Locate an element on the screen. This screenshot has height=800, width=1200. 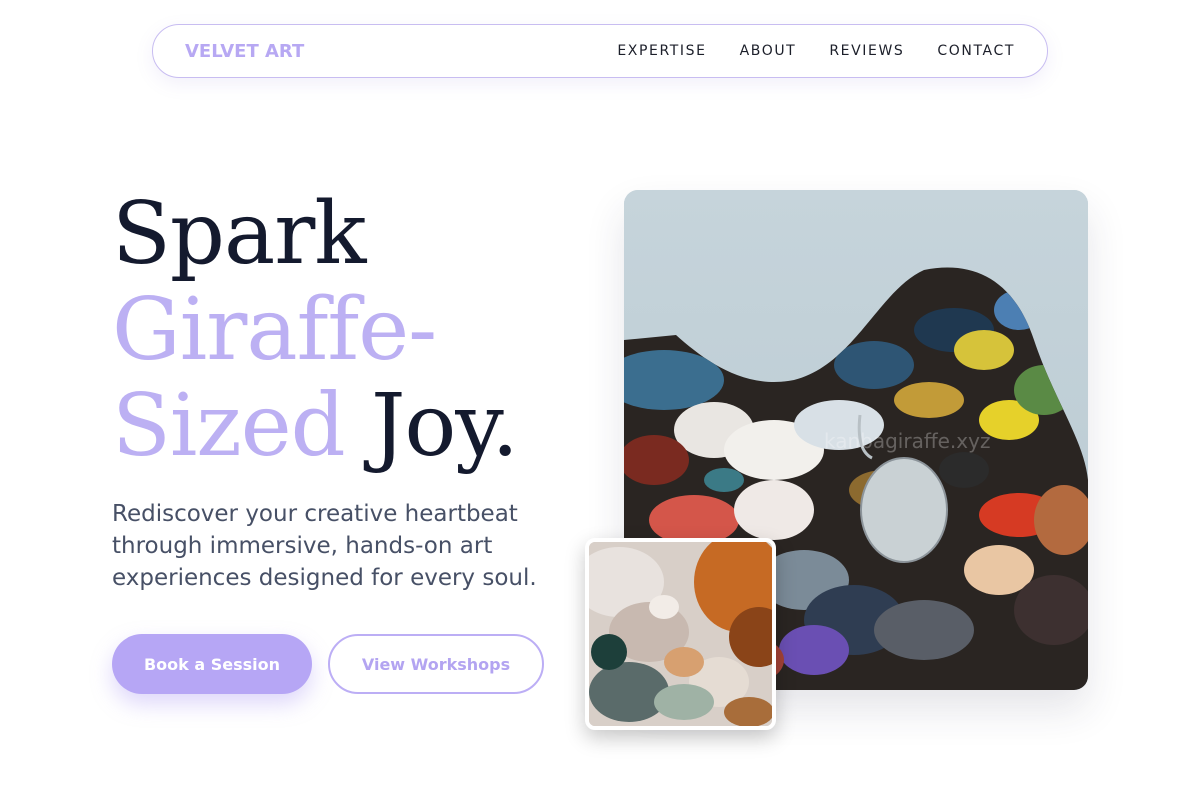
nav-link-contact: CONTACT is located at coordinates (976, 51).